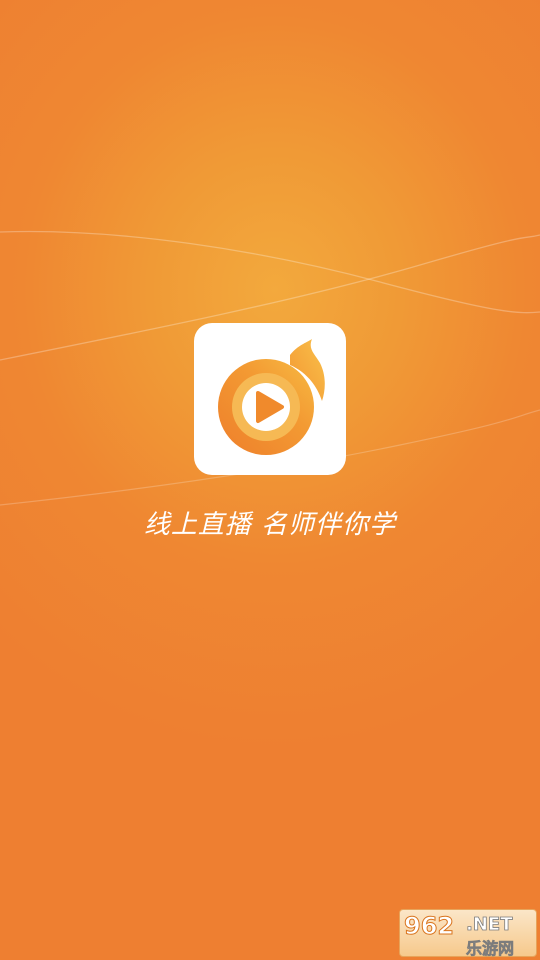  I want to click on app-logo, so click(270, 399).